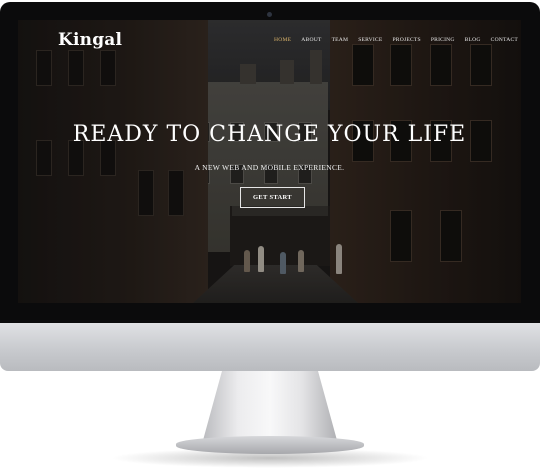 The image size is (540, 470). What do you see at coordinates (90, 40) in the screenshot?
I see `site-logo: Kingal` at bounding box center [90, 40].